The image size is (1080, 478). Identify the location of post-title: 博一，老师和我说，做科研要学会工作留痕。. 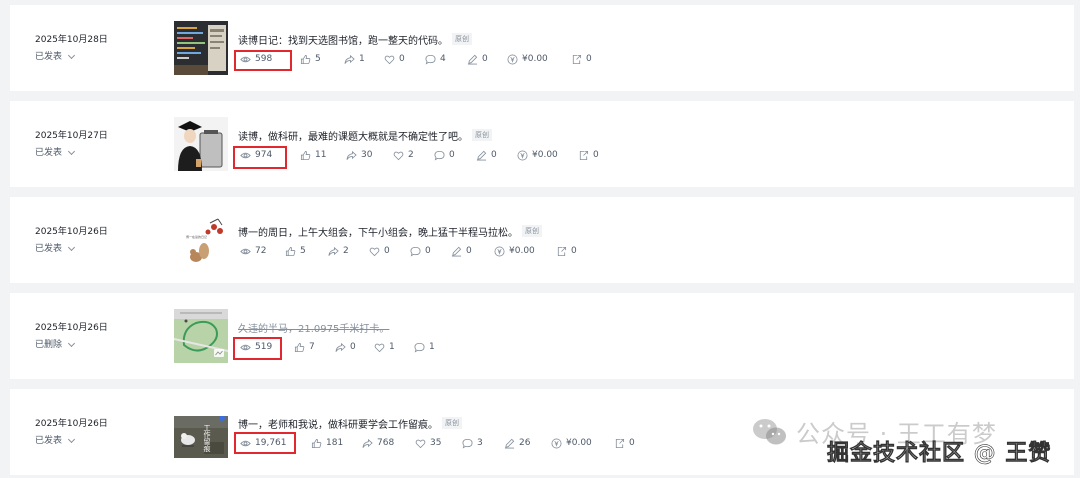
(338, 423).